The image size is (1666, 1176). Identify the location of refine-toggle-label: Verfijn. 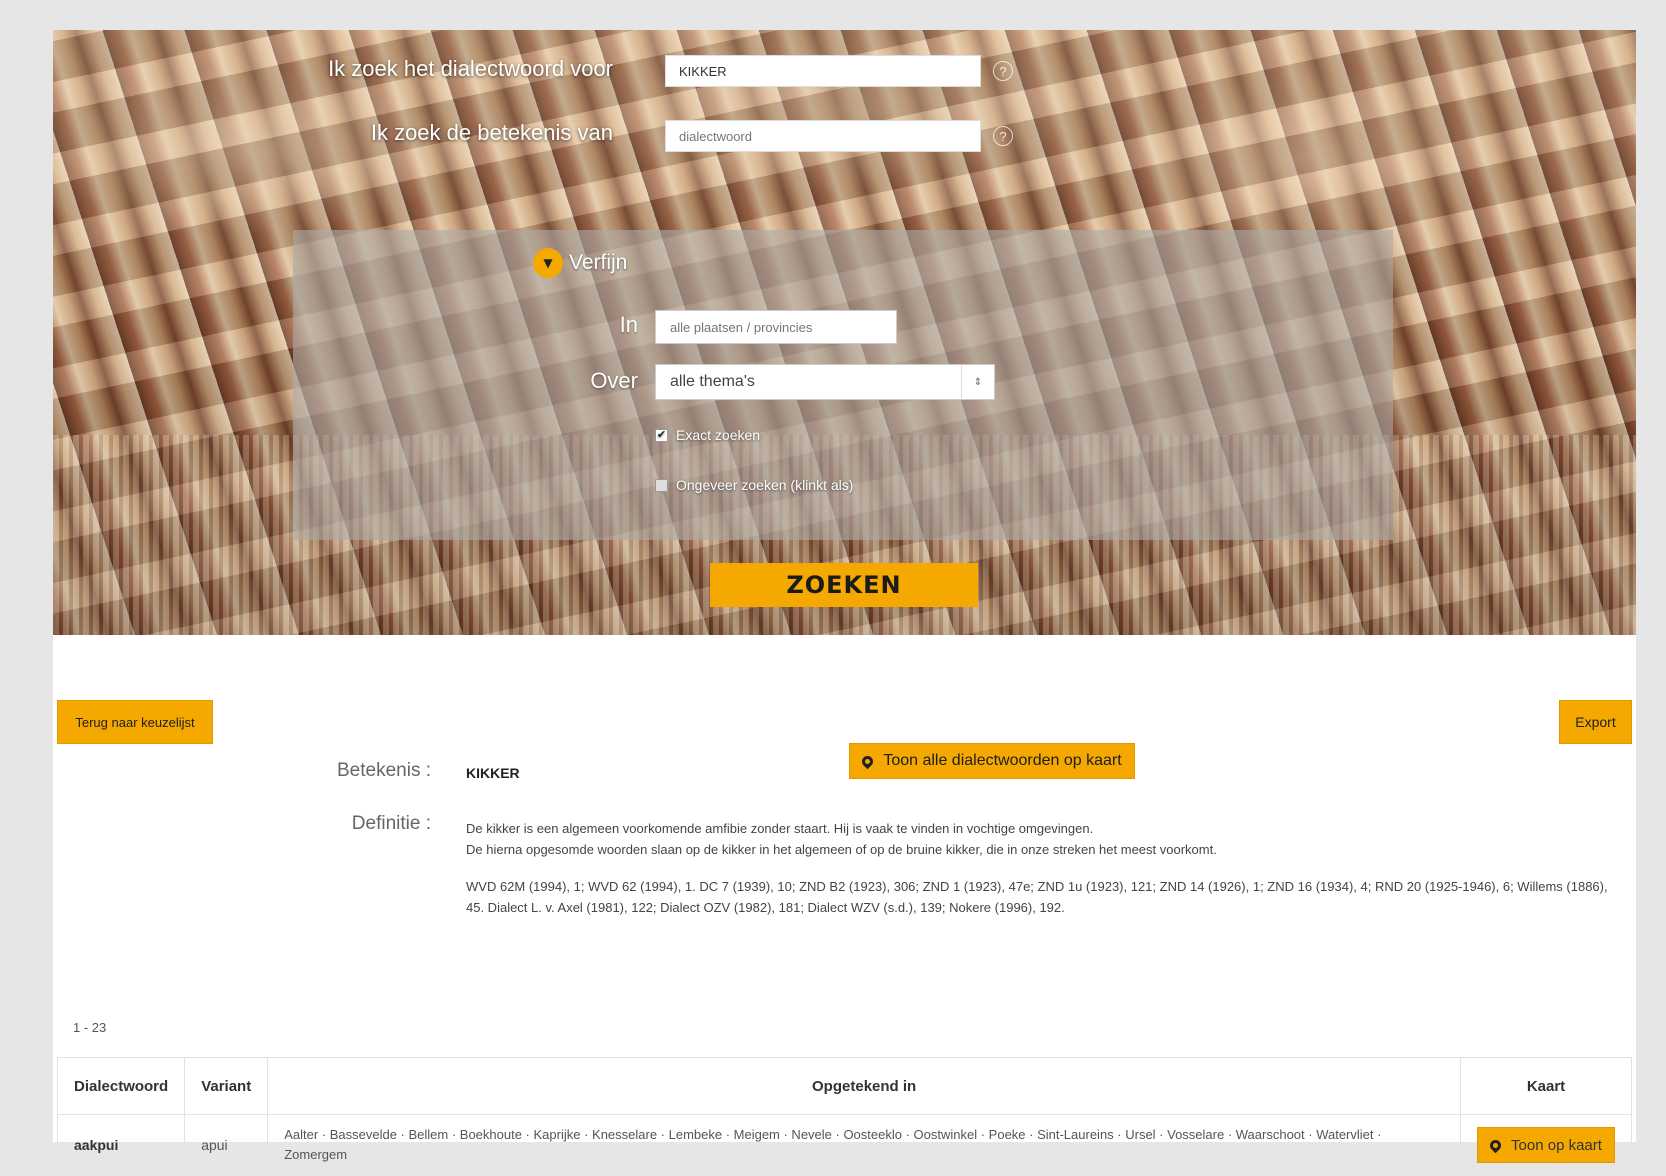
(598, 262).